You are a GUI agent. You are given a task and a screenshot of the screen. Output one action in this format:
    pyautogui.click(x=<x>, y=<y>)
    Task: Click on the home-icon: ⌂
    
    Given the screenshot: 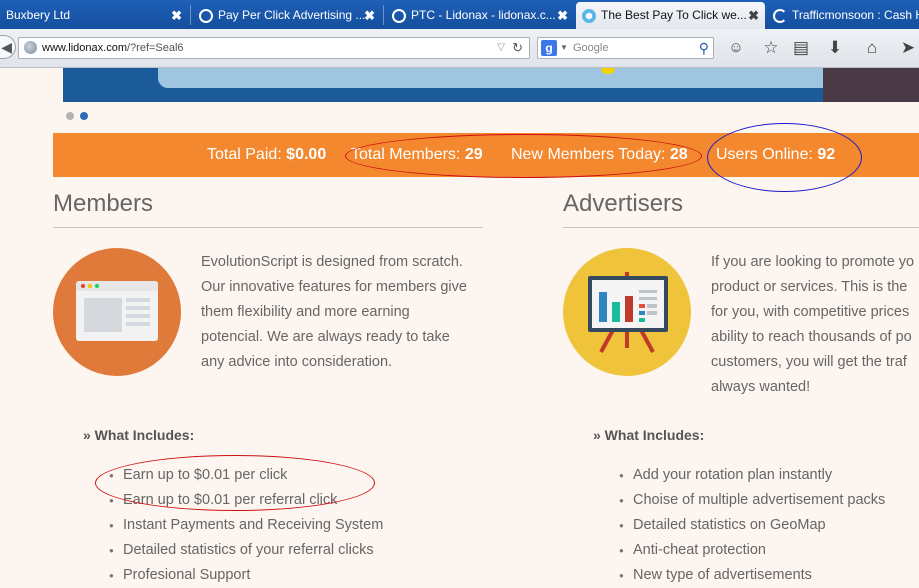 What is the action you would take?
    pyautogui.click(x=872, y=48)
    